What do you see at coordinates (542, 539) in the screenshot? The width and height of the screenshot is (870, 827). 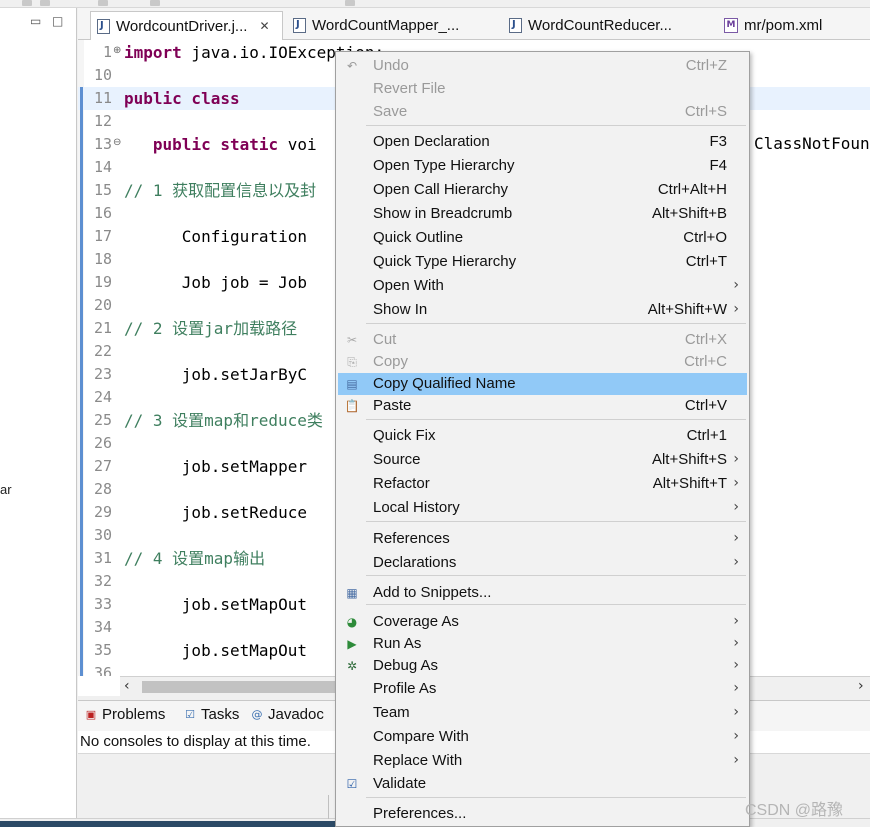 I see `menu-item-references: References ›` at bounding box center [542, 539].